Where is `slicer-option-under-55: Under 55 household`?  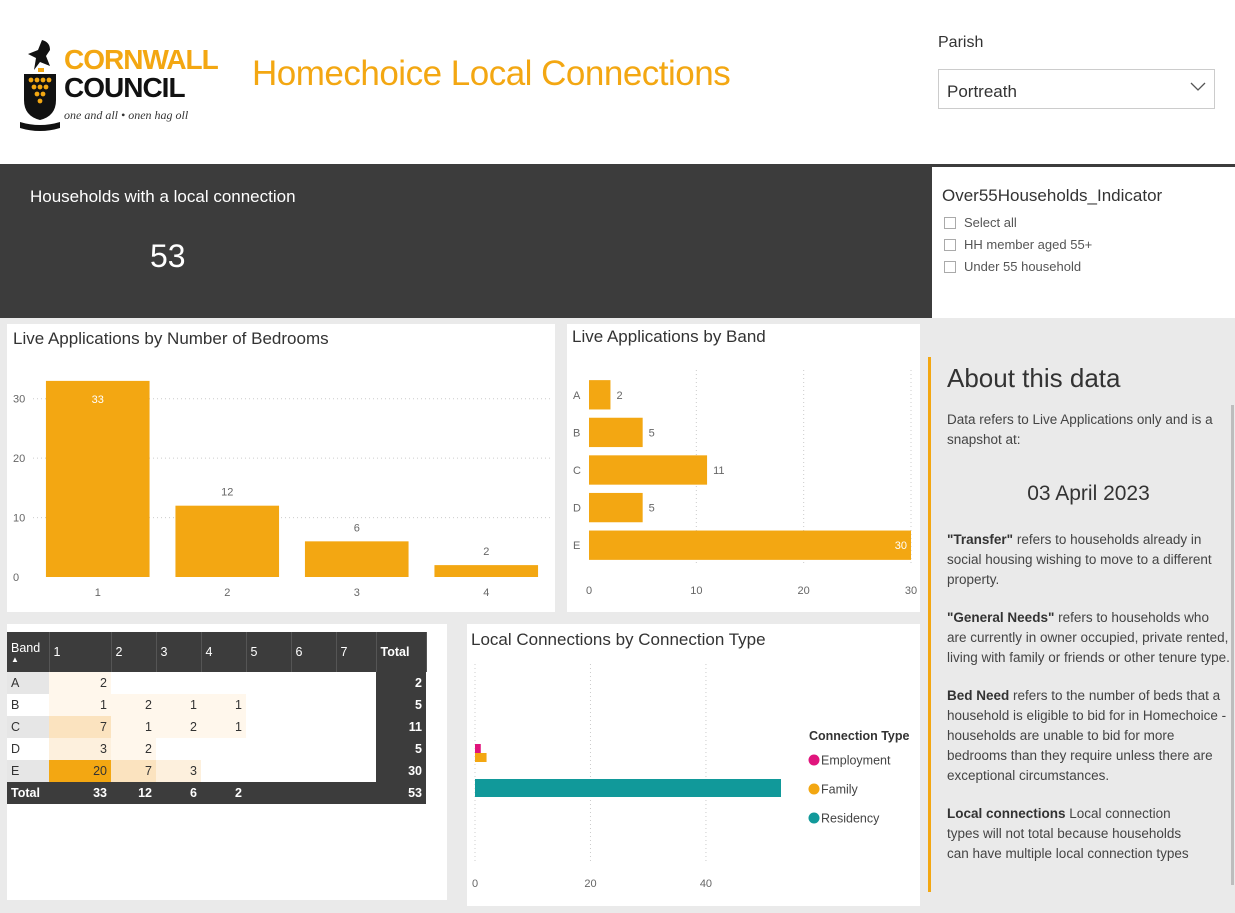 slicer-option-under-55: Under 55 household is located at coordinates (1012, 266).